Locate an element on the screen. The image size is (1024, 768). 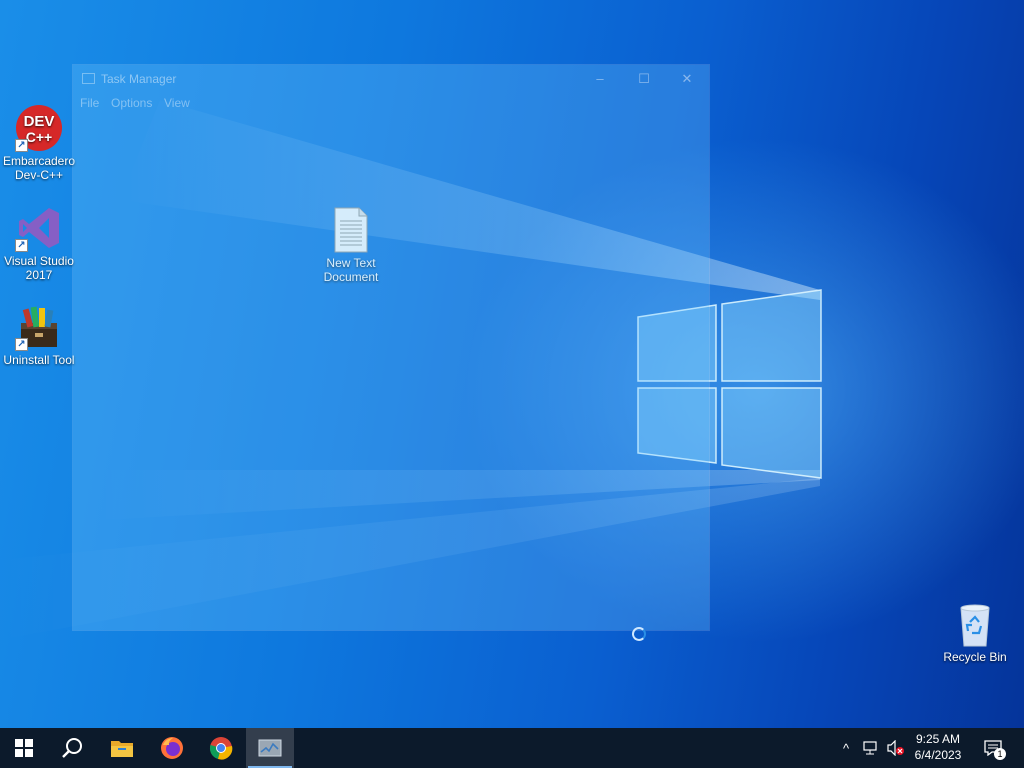
file-explorer-icon is located at coordinates (122, 749).